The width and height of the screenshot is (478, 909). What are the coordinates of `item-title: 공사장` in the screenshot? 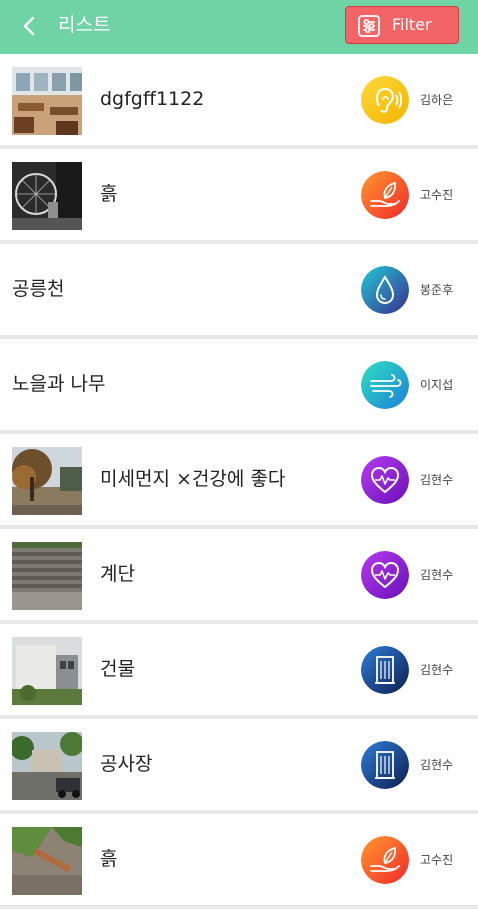 It's located at (126, 764).